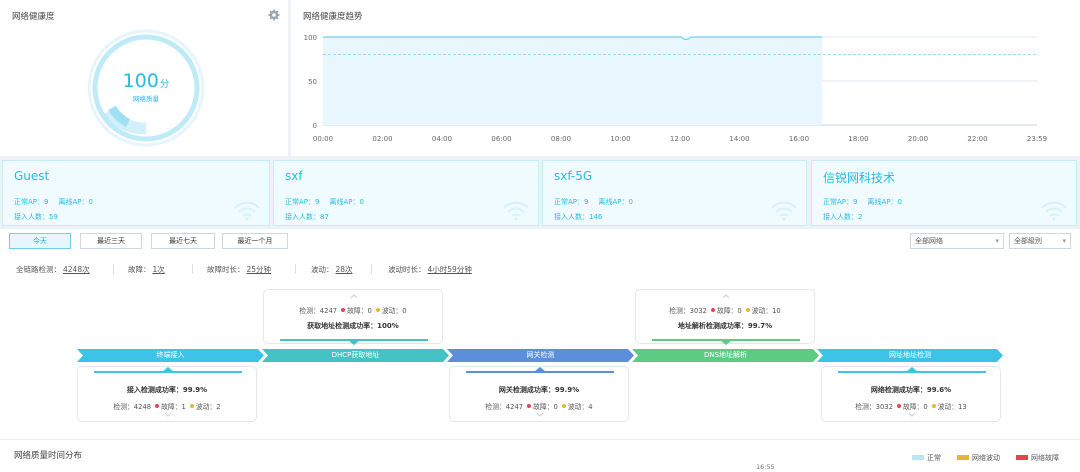  I want to click on x-tick-label: 18:00, so click(858, 139).